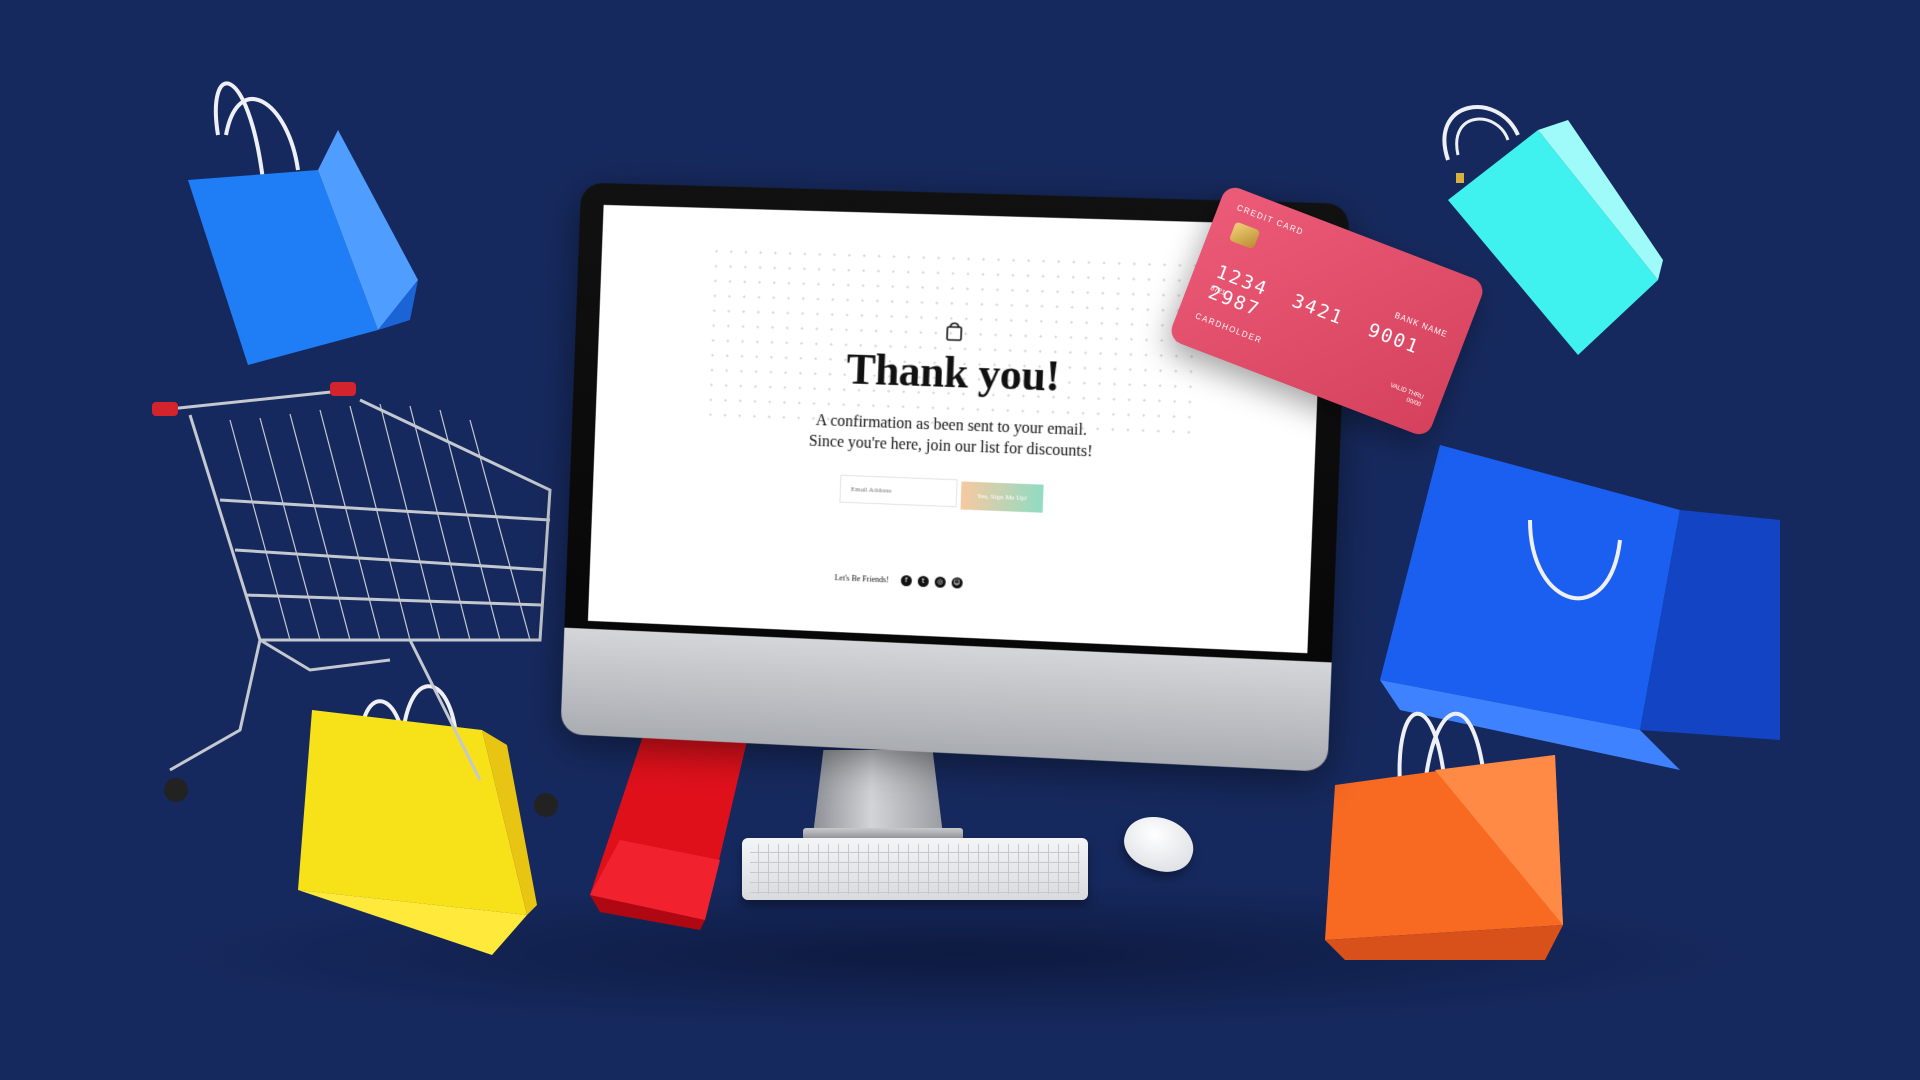 The image size is (1920, 1080). What do you see at coordinates (906, 579) in the screenshot?
I see `facebook-icon: f` at bounding box center [906, 579].